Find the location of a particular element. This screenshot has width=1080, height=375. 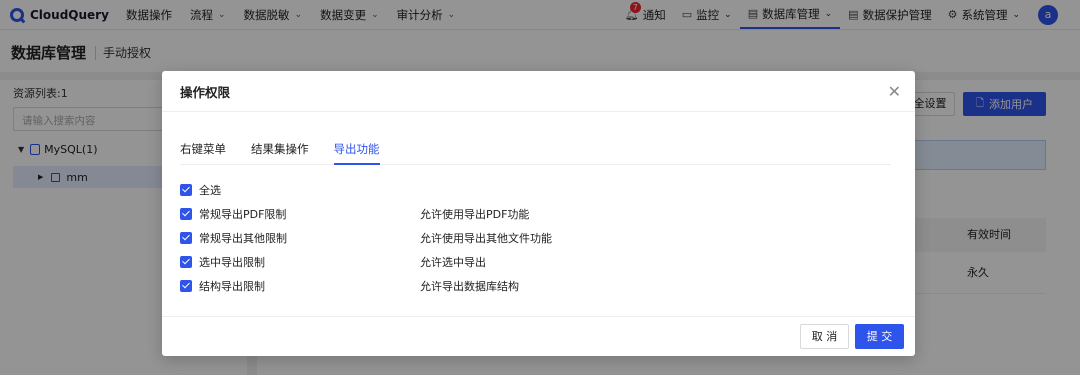

permission-label: 常规导出PDF限制 is located at coordinates (243, 214).